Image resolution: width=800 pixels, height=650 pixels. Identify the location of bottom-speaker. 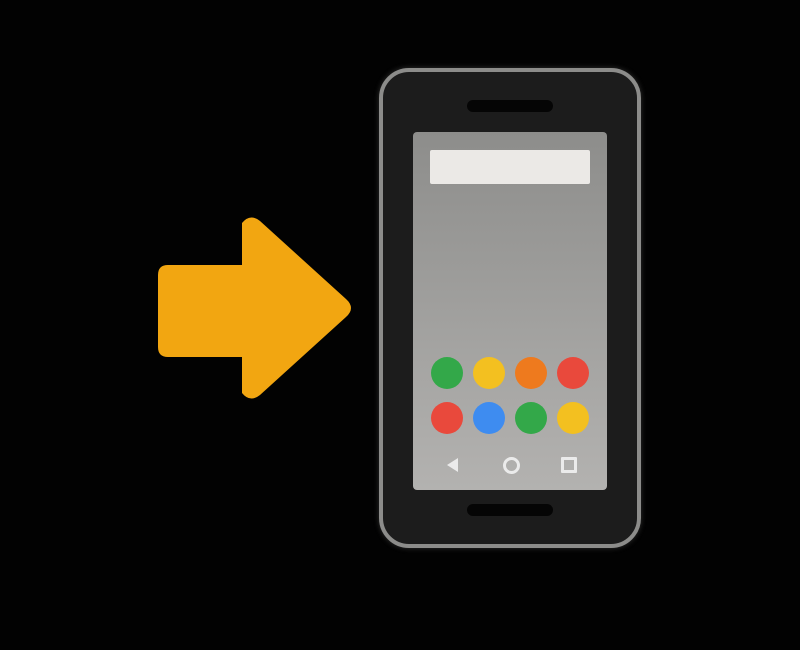
(510, 510).